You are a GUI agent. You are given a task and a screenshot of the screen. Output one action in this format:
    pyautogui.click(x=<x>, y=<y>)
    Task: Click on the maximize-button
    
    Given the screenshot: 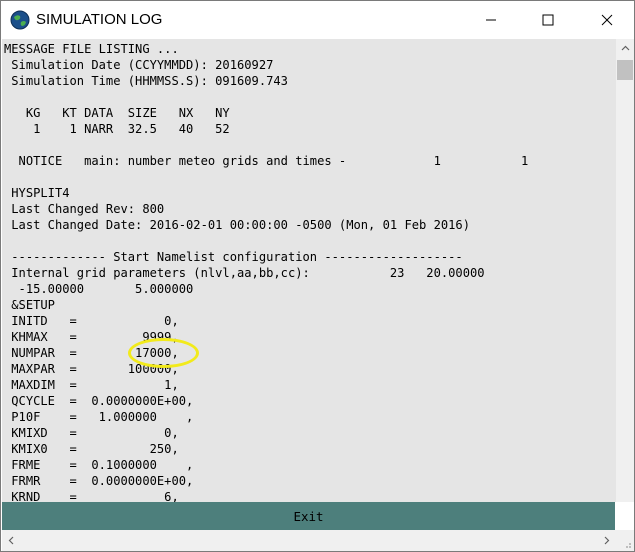 What is the action you would take?
    pyautogui.click(x=548, y=20)
    